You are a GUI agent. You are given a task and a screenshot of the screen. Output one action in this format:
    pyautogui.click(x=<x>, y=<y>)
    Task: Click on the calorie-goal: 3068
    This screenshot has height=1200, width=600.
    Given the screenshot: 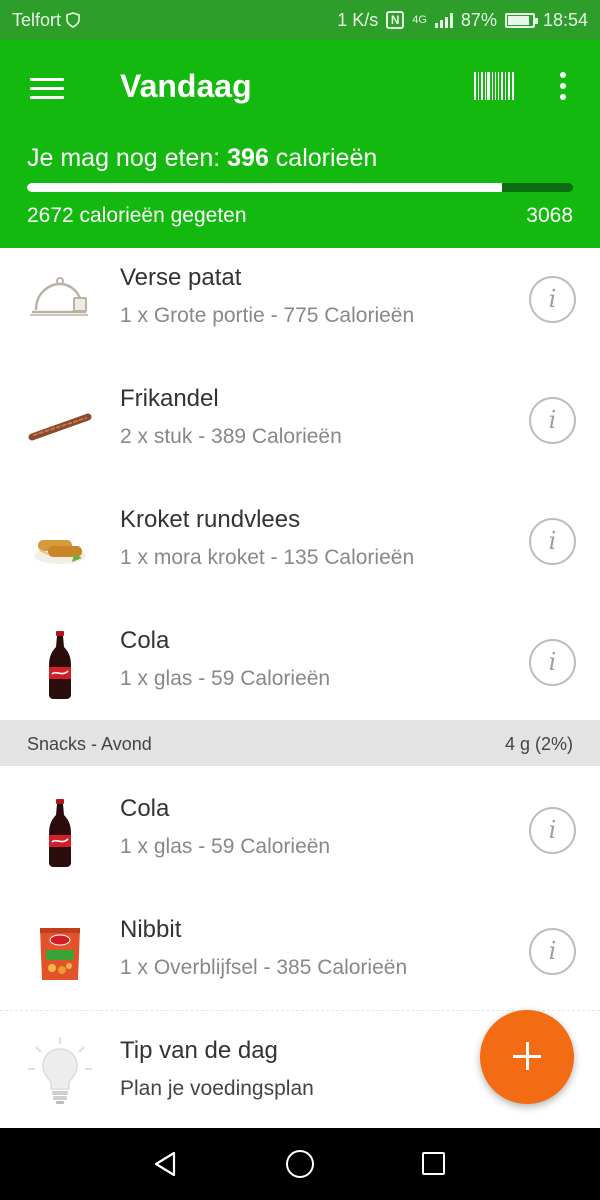 What is the action you would take?
    pyautogui.click(x=549, y=215)
    